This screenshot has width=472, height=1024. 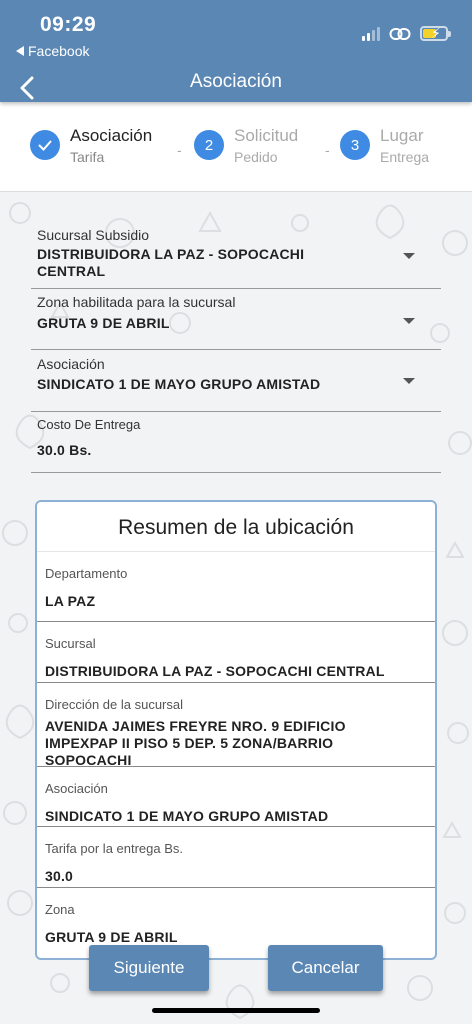 What do you see at coordinates (111, 135) in the screenshot?
I see `step-title: Asociación` at bounding box center [111, 135].